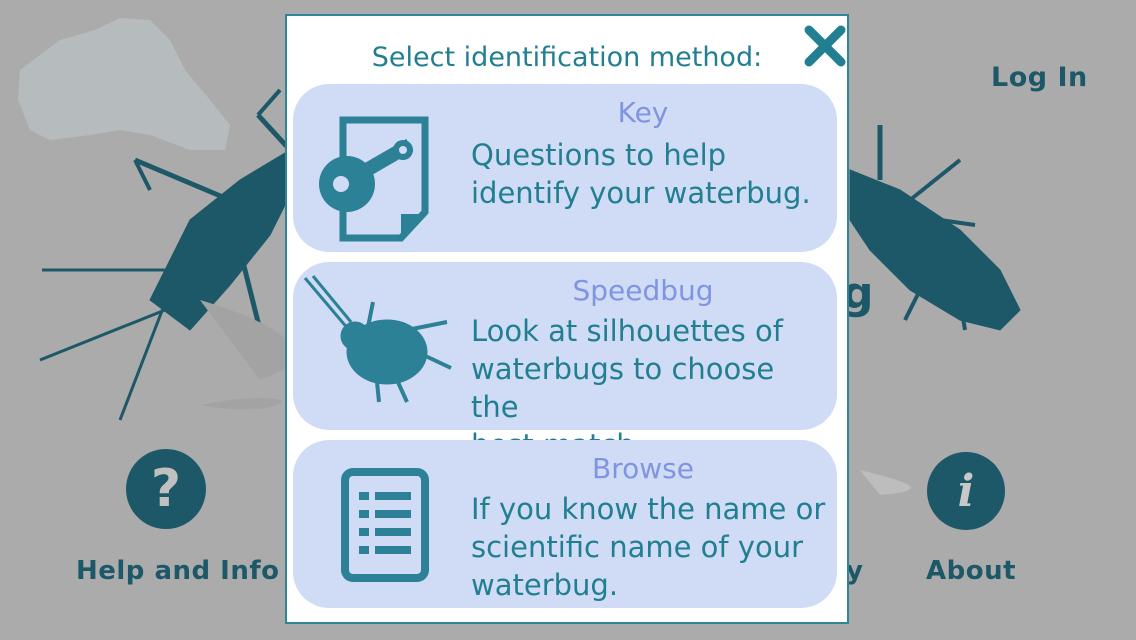  What do you see at coordinates (567, 57) in the screenshot?
I see `modal-title: Select identification method:` at bounding box center [567, 57].